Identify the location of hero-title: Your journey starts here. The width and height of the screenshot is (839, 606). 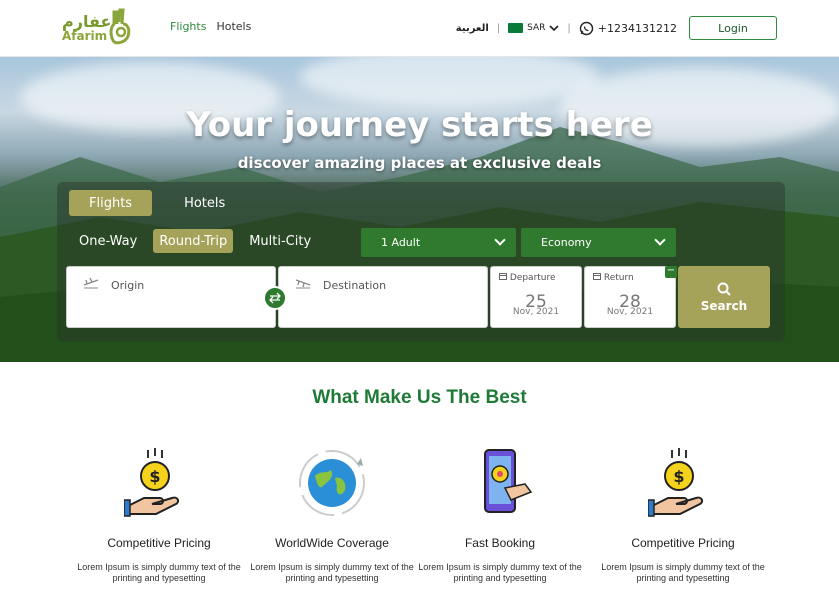
(419, 125).